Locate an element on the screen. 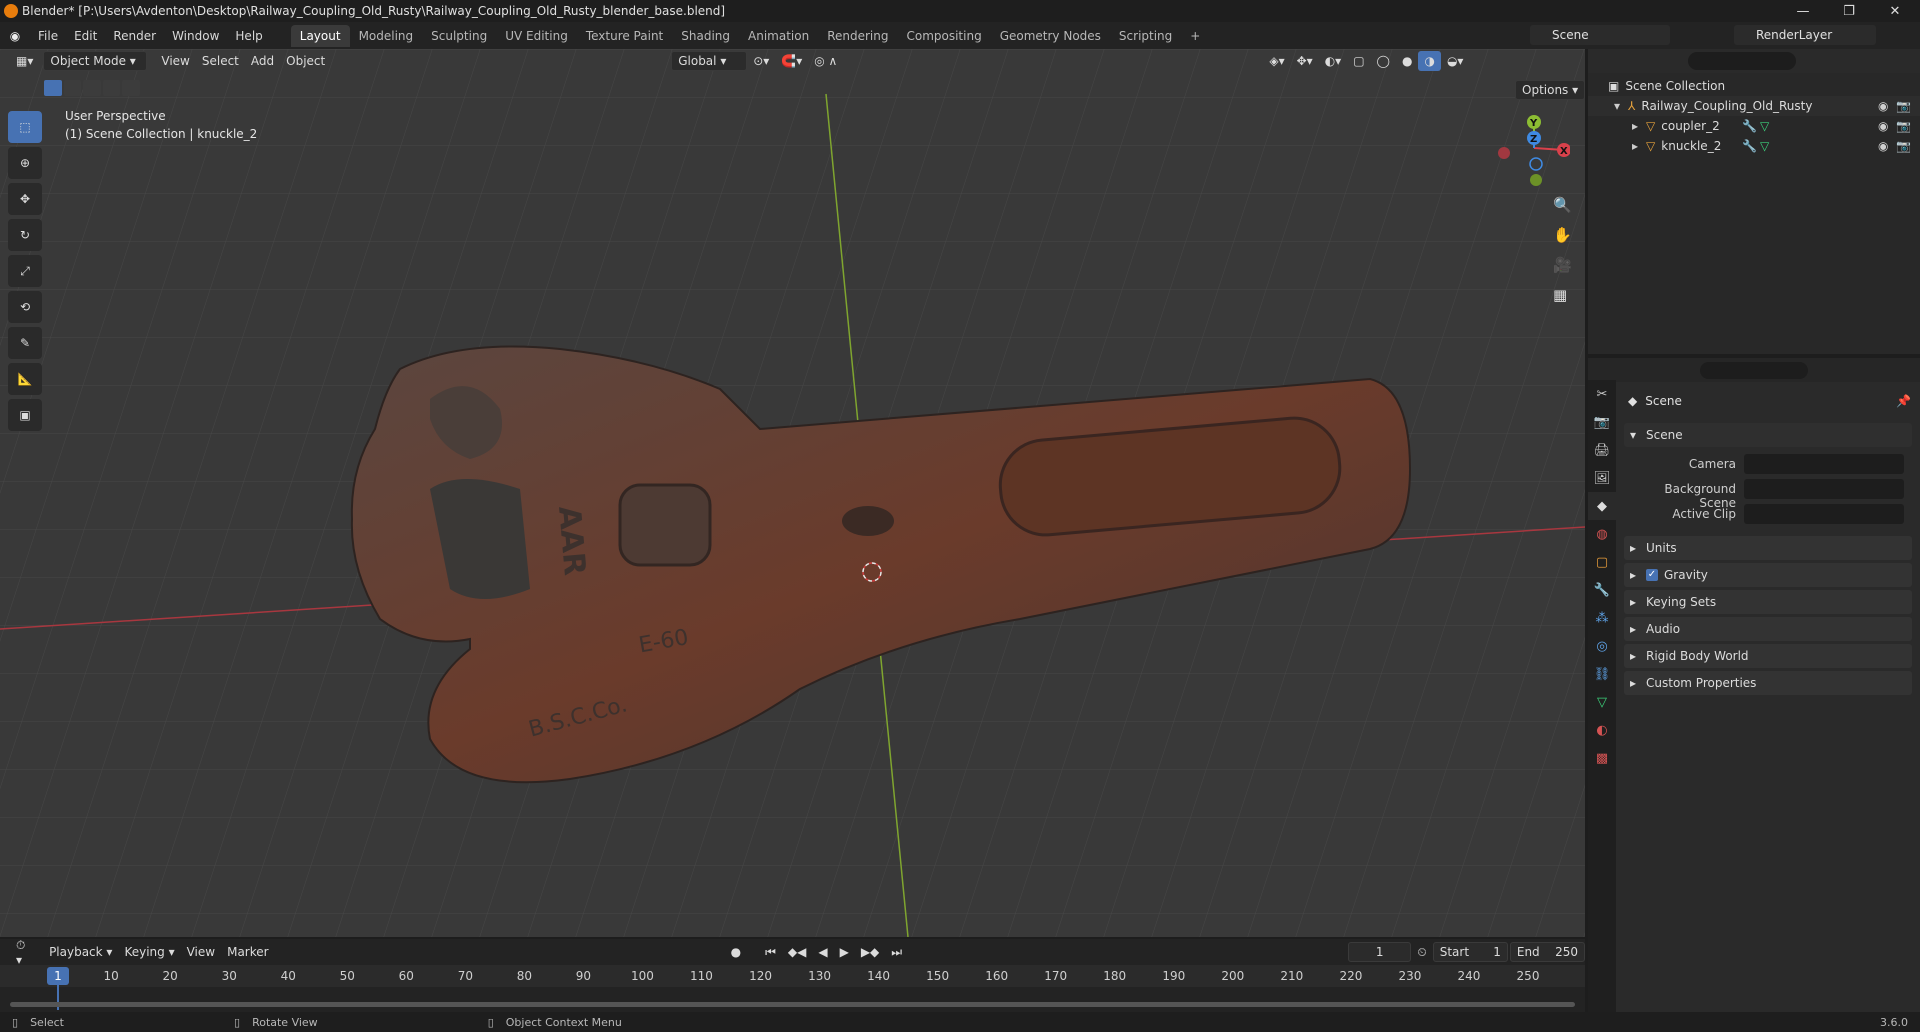 This screenshot has width=1920, height=1032. texture-tab-icon: ▩ is located at coordinates (1602, 758).